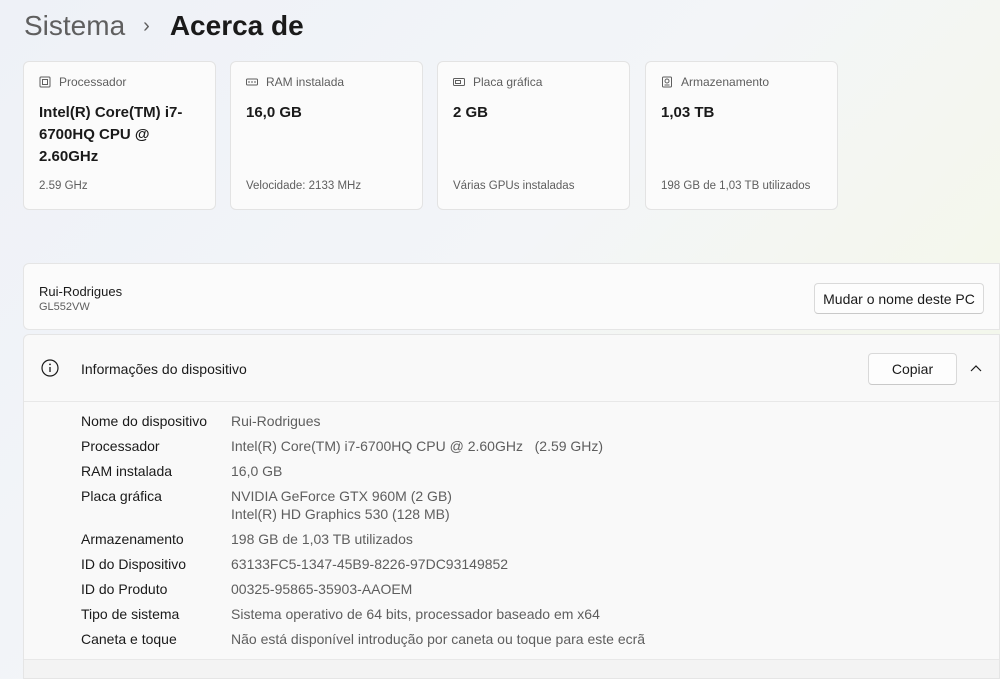 The image size is (1000, 679). What do you see at coordinates (276, 421) in the screenshot?
I see `spec-value: Rui-Rodrigues` at bounding box center [276, 421].